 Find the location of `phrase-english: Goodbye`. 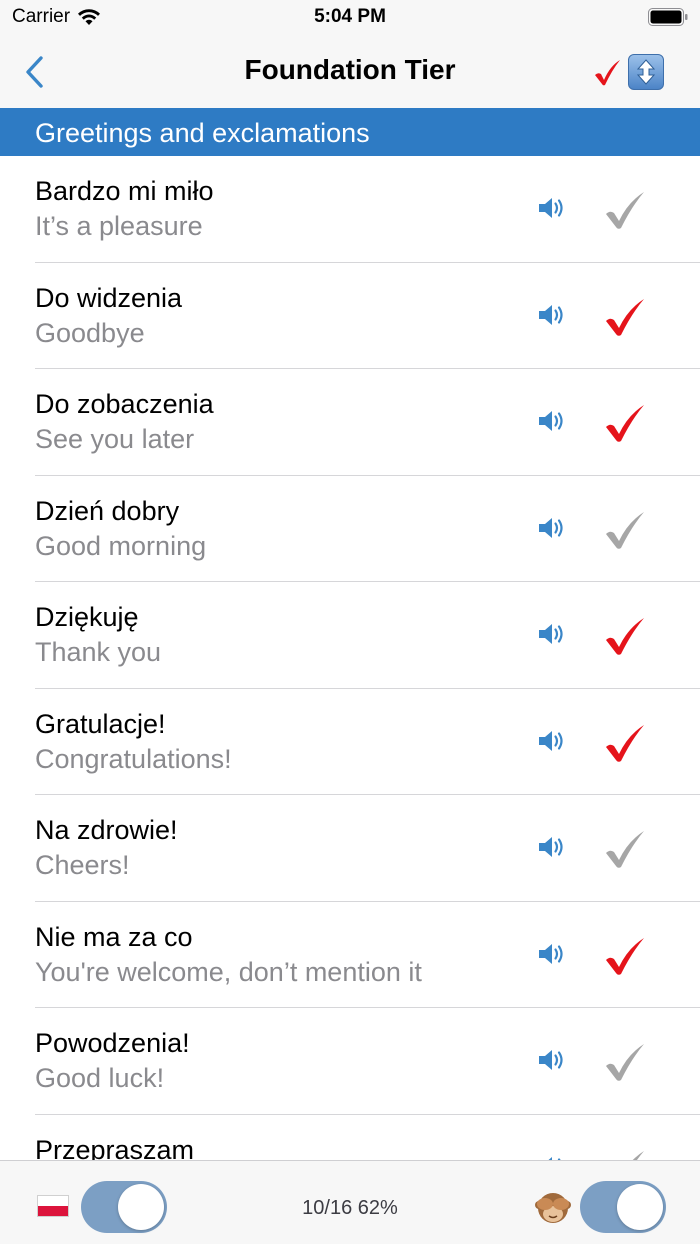

phrase-english: Goodbye is located at coordinates (90, 332).